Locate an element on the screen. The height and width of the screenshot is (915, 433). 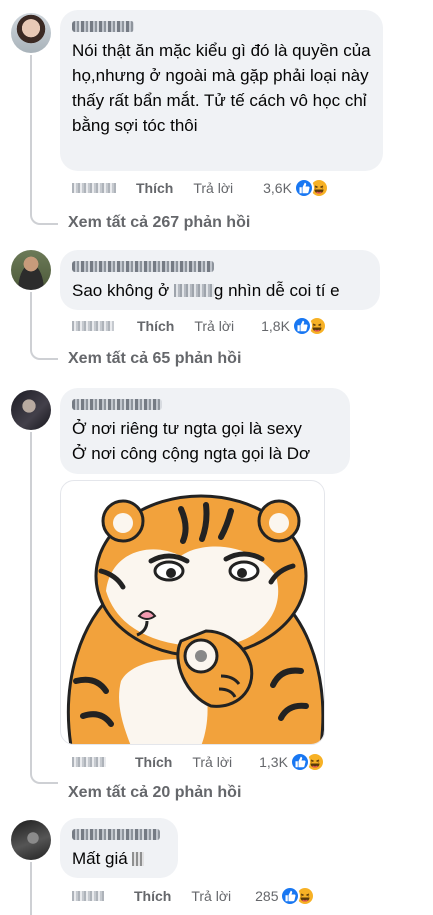
comment-actions: Thích Trả lời 285 is located at coordinates (212, 896).